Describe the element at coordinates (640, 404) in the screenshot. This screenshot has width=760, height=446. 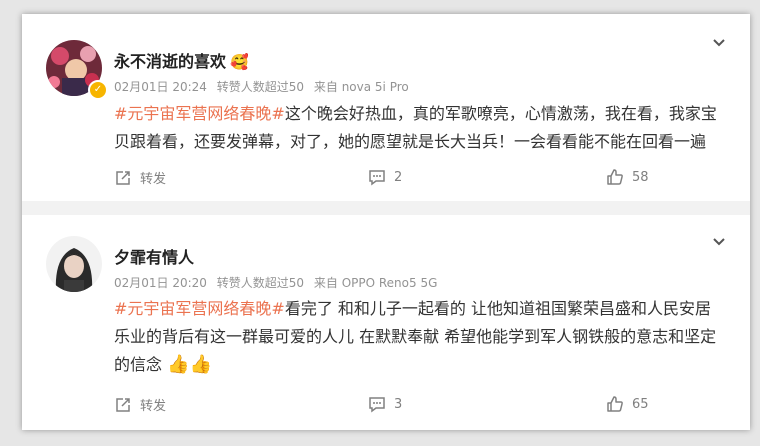
I see `like-count: 65` at that location.